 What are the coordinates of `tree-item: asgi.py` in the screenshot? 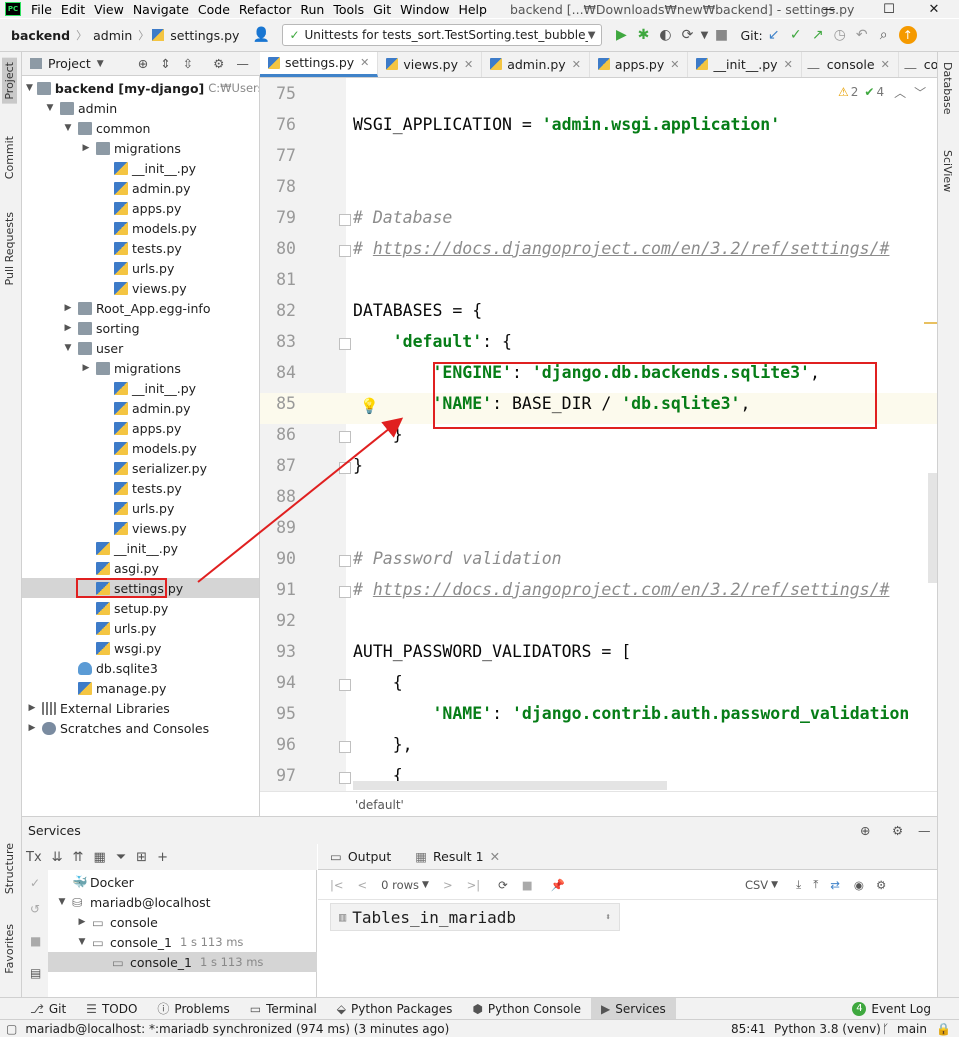 It's located at (140, 568).